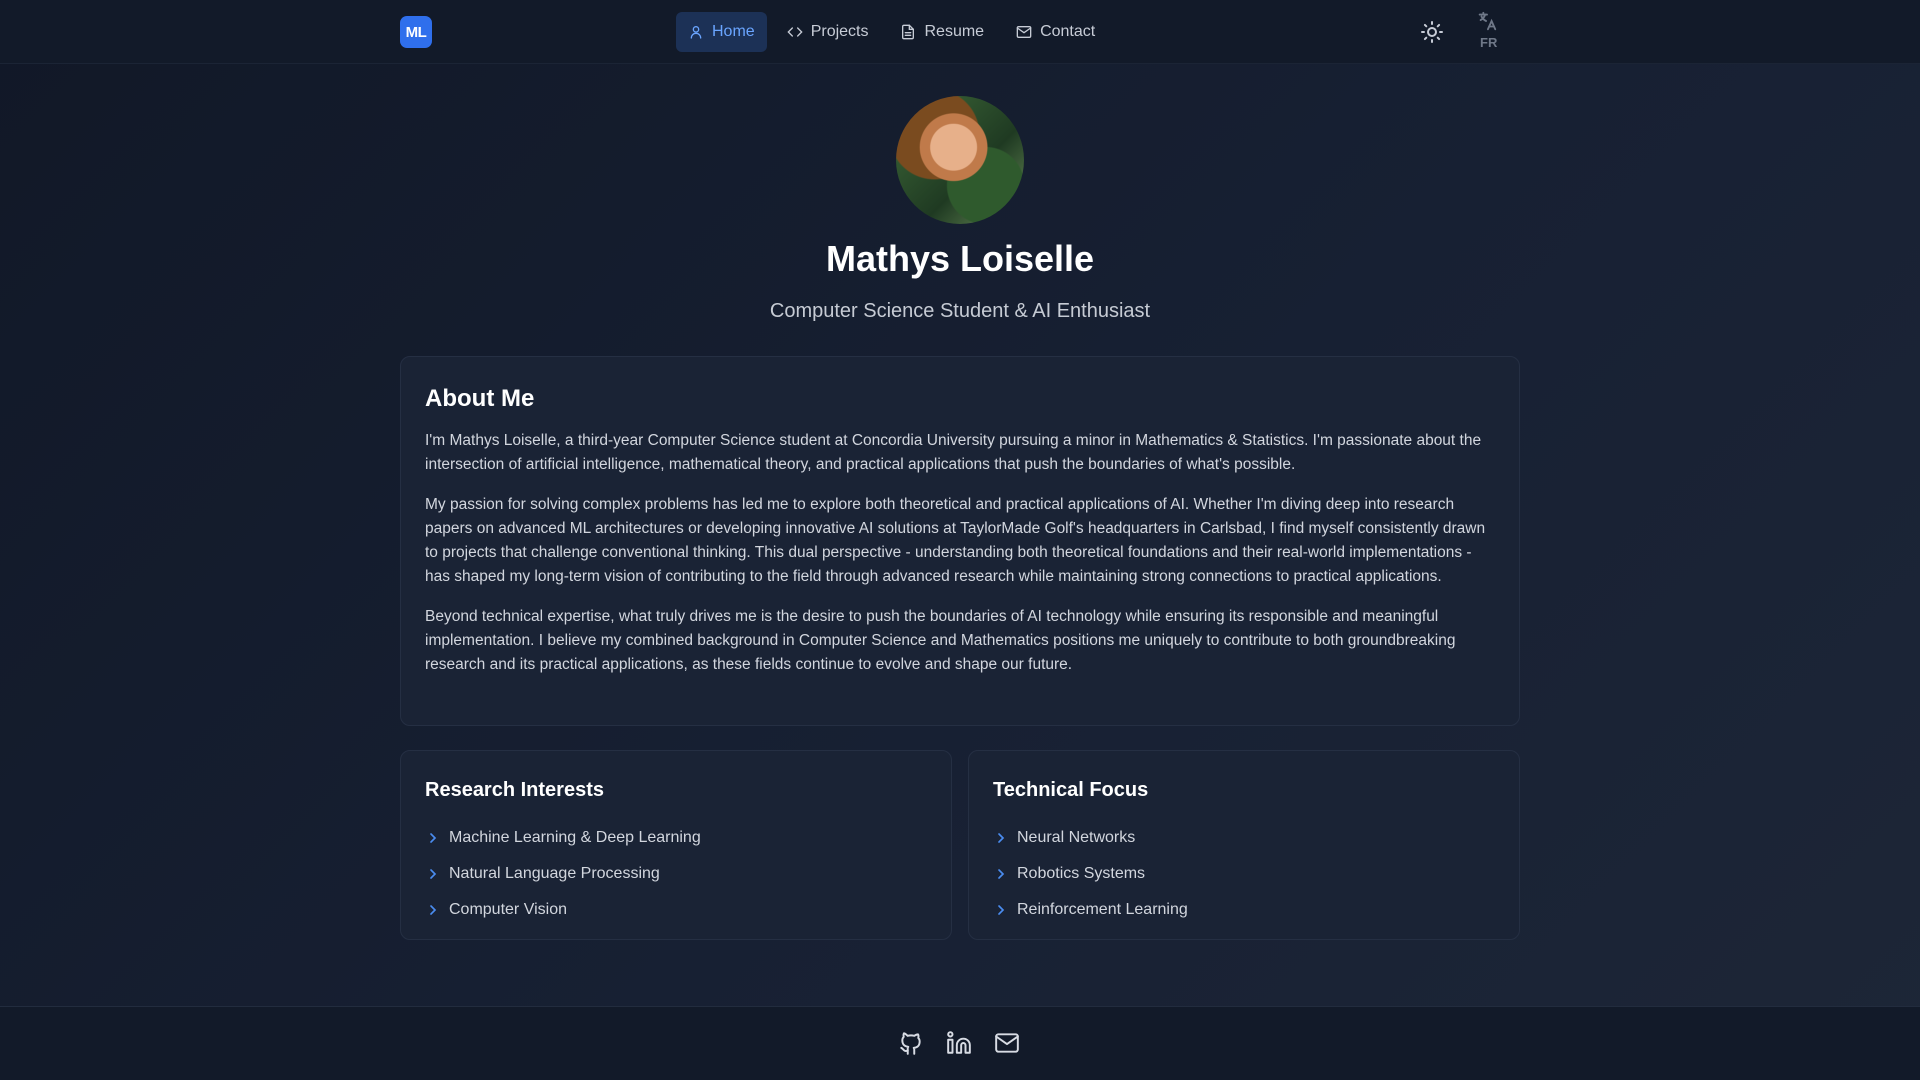 The width and height of the screenshot is (1920, 1080). Describe the element at coordinates (1068, 31) in the screenshot. I see `nav-contact-label: Contact` at that location.